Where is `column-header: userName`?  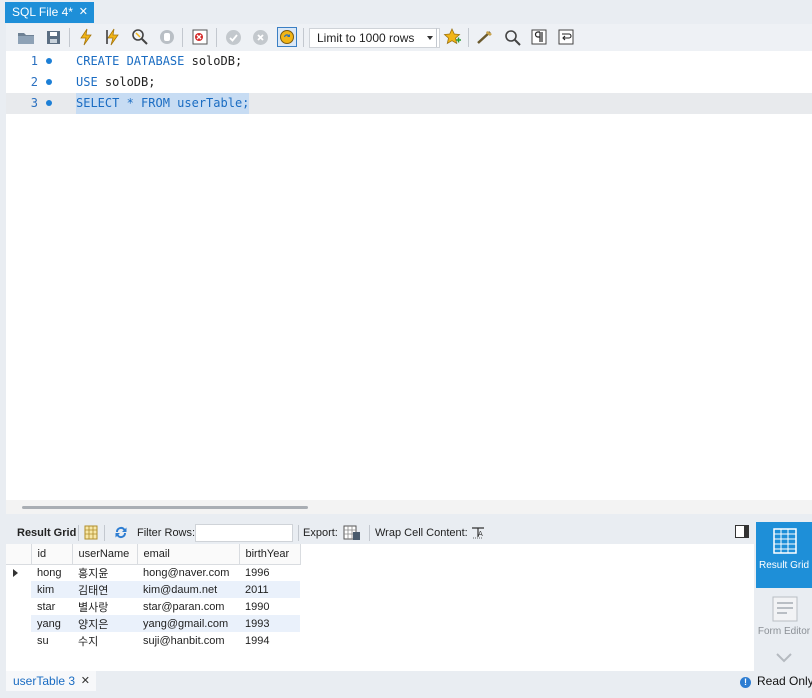 column-header: userName is located at coordinates (105, 554).